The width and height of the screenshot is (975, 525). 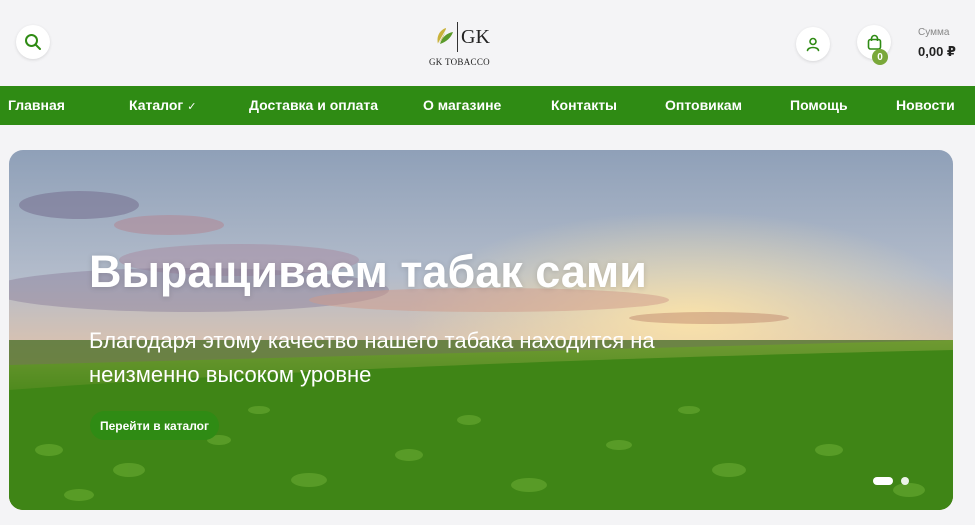 I want to click on cart-sum-value: 0,00 ₽, so click(x=937, y=51).